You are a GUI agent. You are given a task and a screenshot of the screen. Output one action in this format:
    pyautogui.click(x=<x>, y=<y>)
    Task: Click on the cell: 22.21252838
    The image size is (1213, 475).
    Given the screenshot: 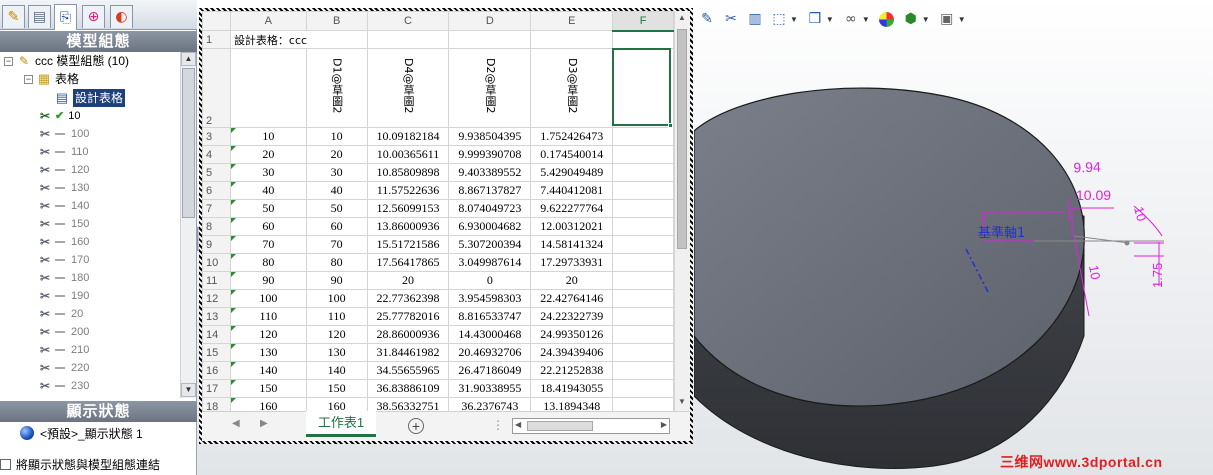 What is the action you would take?
    pyautogui.click(x=572, y=370)
    